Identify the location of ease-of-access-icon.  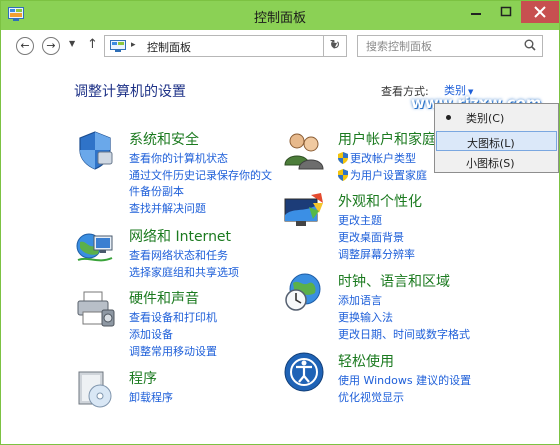
(304, 372).